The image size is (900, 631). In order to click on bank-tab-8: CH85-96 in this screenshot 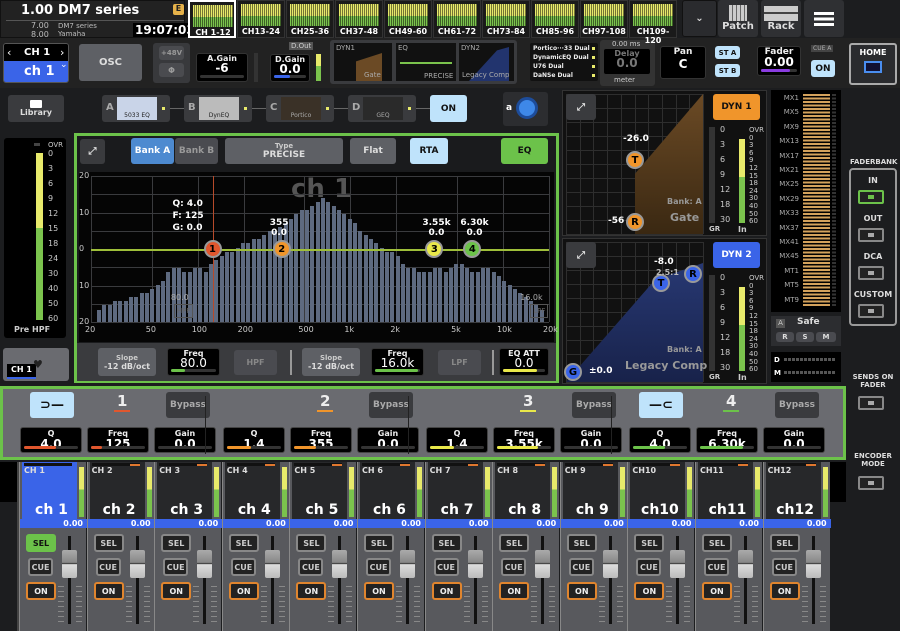, I will do `click(555, 19)`.